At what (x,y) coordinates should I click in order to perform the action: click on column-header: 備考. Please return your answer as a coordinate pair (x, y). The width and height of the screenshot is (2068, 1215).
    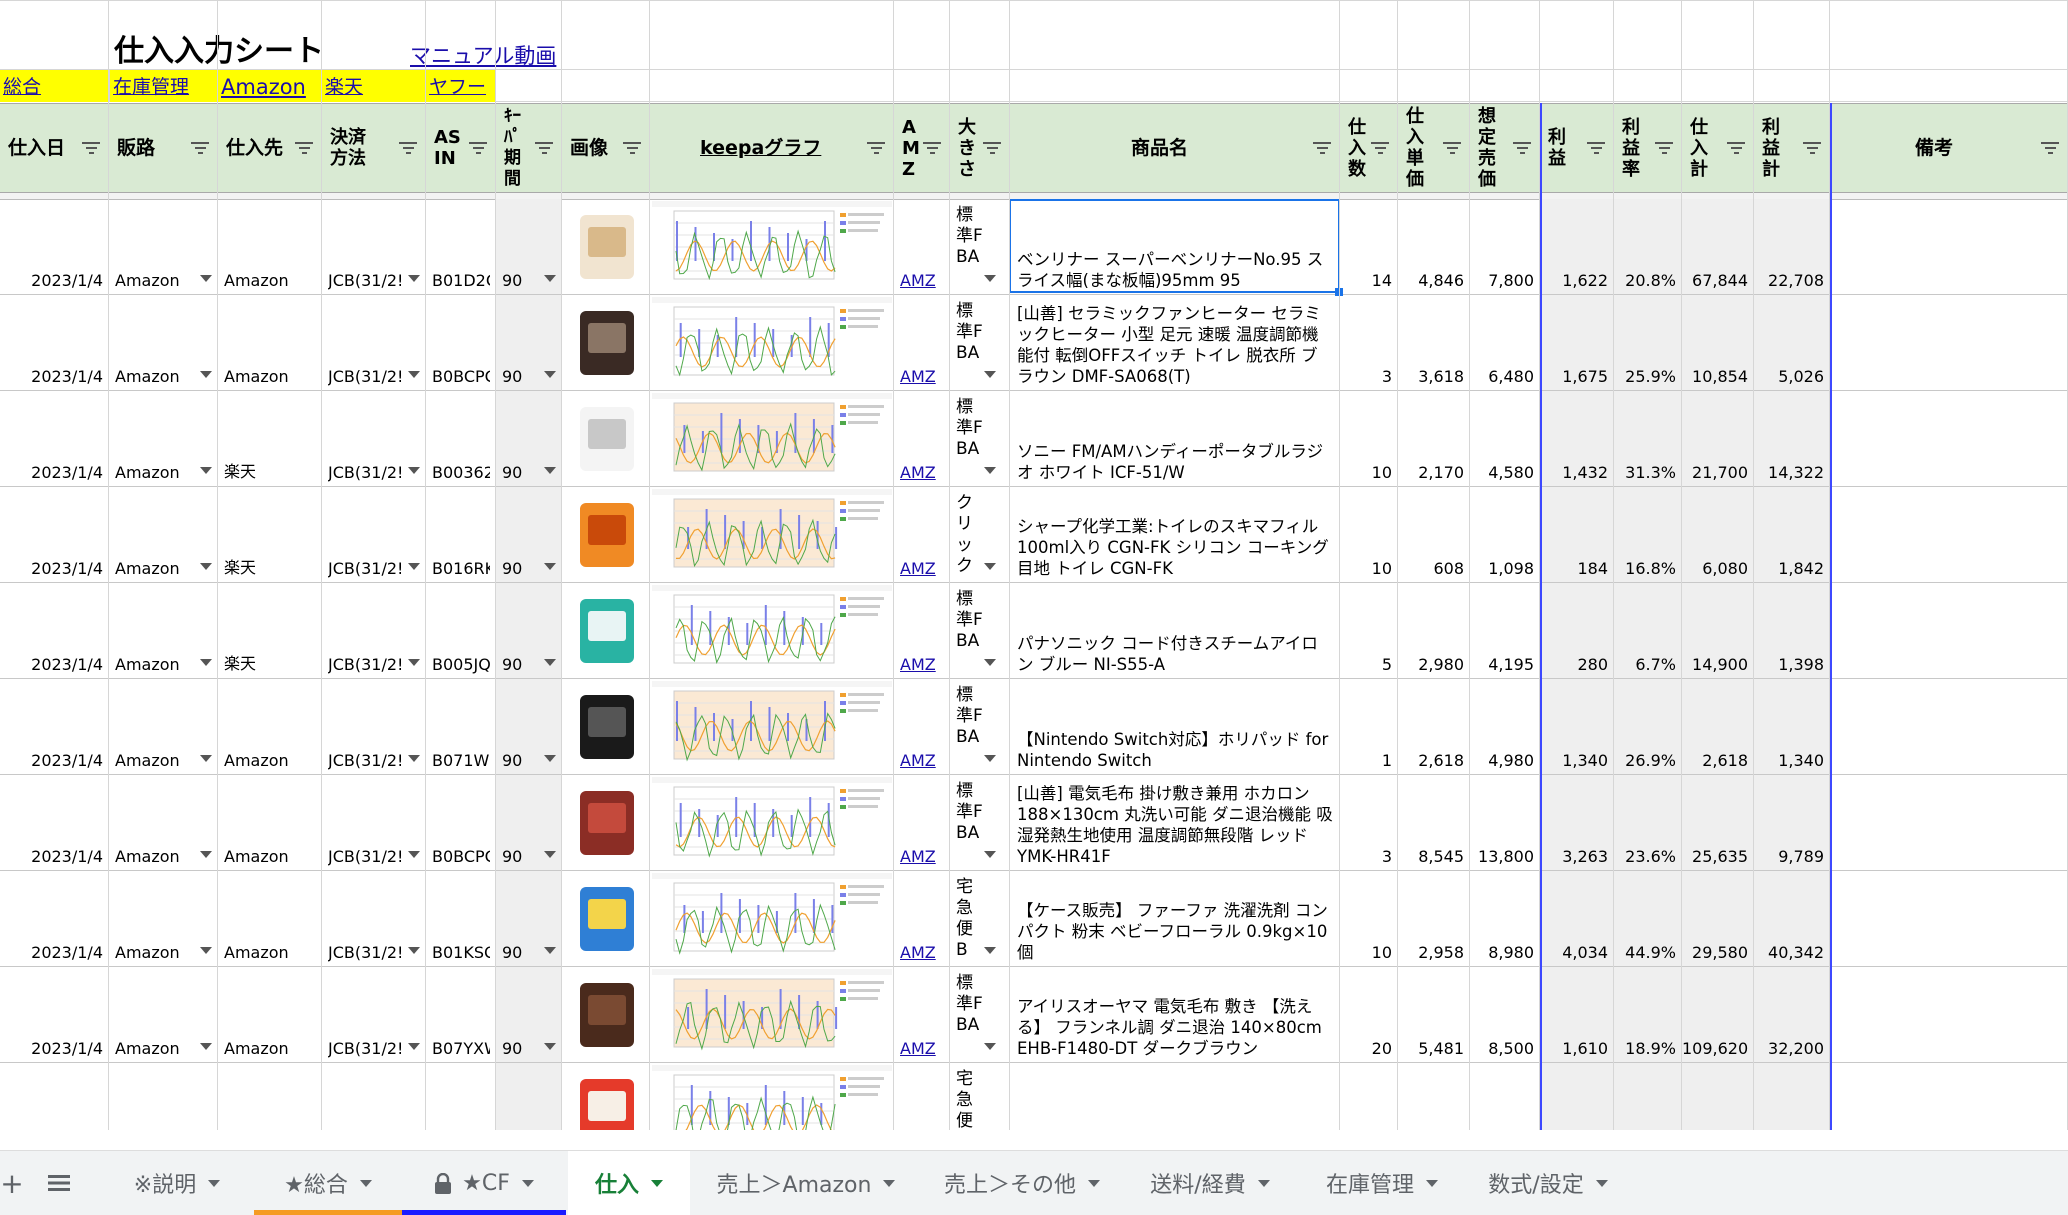
    Looking at the image, I should click on (1949, 148).